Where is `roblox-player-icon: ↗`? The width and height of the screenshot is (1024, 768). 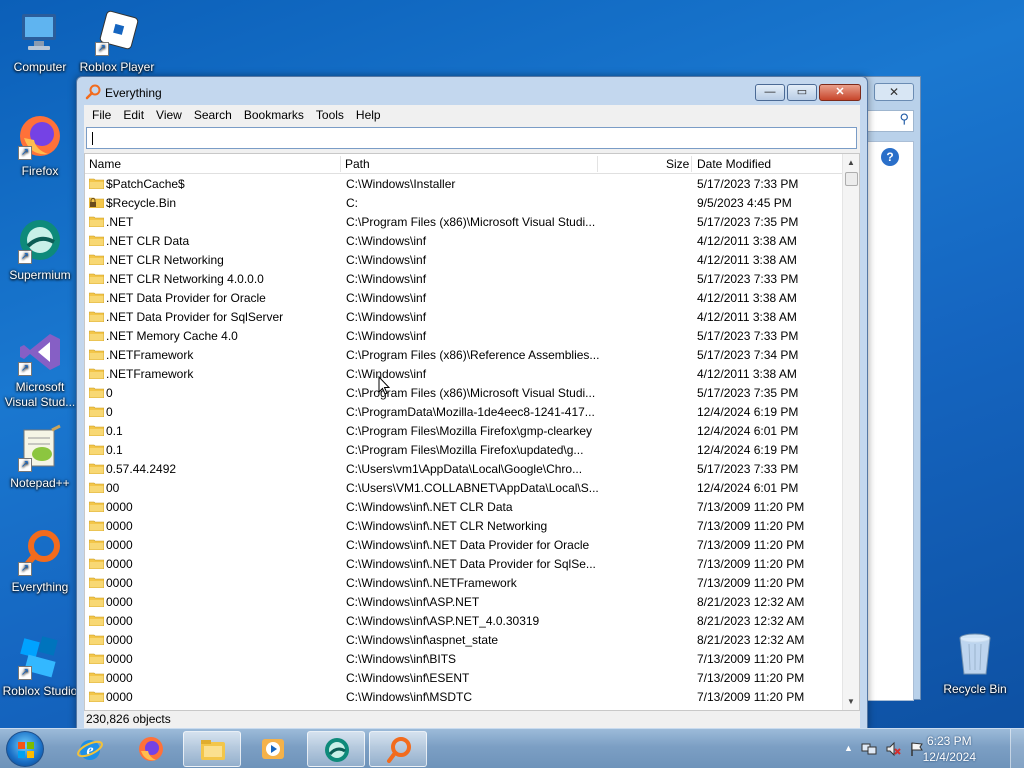
roblox-player-icon: ↗ is located at coordinates (117, 32).